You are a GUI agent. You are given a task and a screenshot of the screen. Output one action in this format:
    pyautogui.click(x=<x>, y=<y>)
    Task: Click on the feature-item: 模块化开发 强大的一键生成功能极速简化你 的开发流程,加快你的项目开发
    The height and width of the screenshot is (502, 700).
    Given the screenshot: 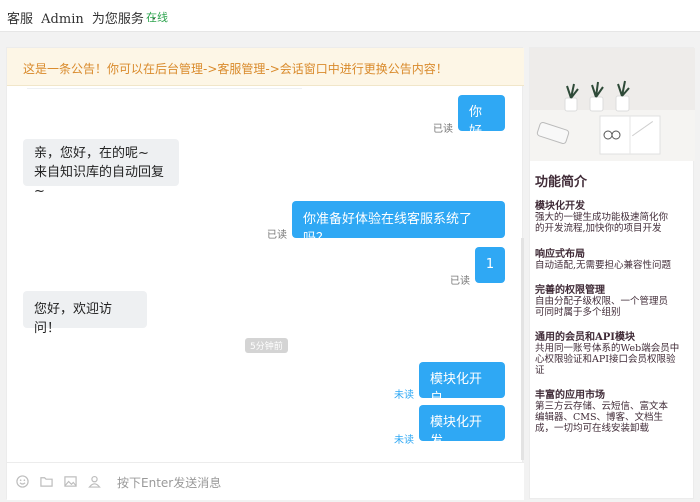 What is the action you would take?
    pyautogui.click(x=612, y=217)
    